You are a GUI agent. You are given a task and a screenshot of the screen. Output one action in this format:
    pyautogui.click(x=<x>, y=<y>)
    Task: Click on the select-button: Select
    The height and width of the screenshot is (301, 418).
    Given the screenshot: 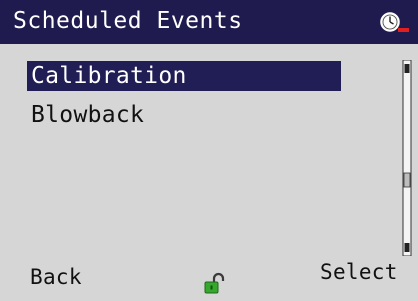 What is the action you would take?
    pyautogui.click(x=359, y=272)
    